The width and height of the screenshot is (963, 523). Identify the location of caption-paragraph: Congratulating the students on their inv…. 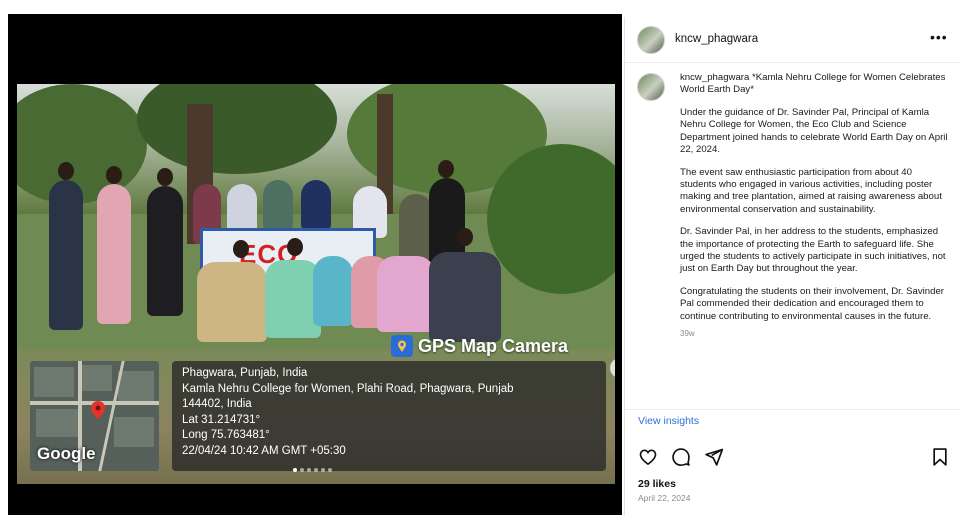
(812, 304).